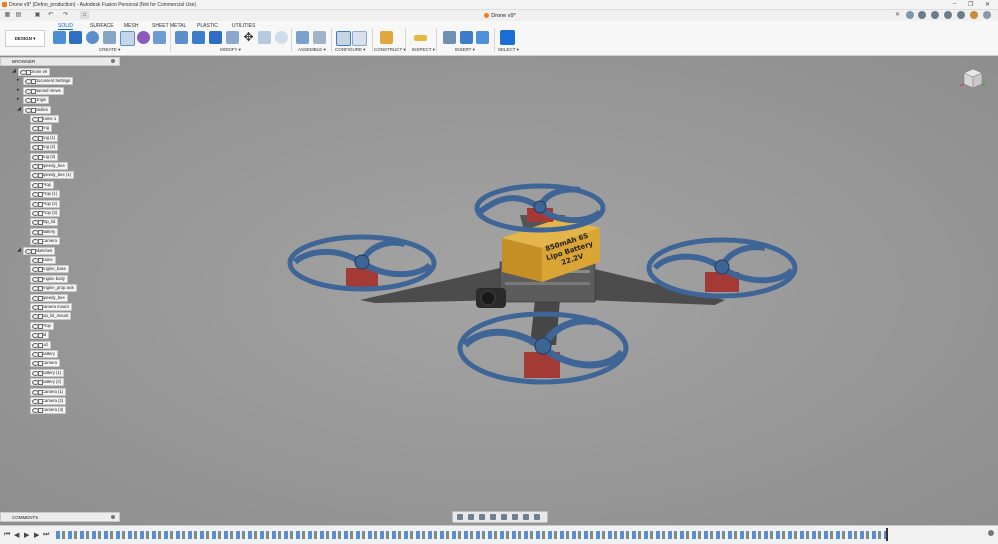 The height and width of the screenshot is (544, 998). I want to click on browser-folder-named-views: Named Views, so click(43, 90).